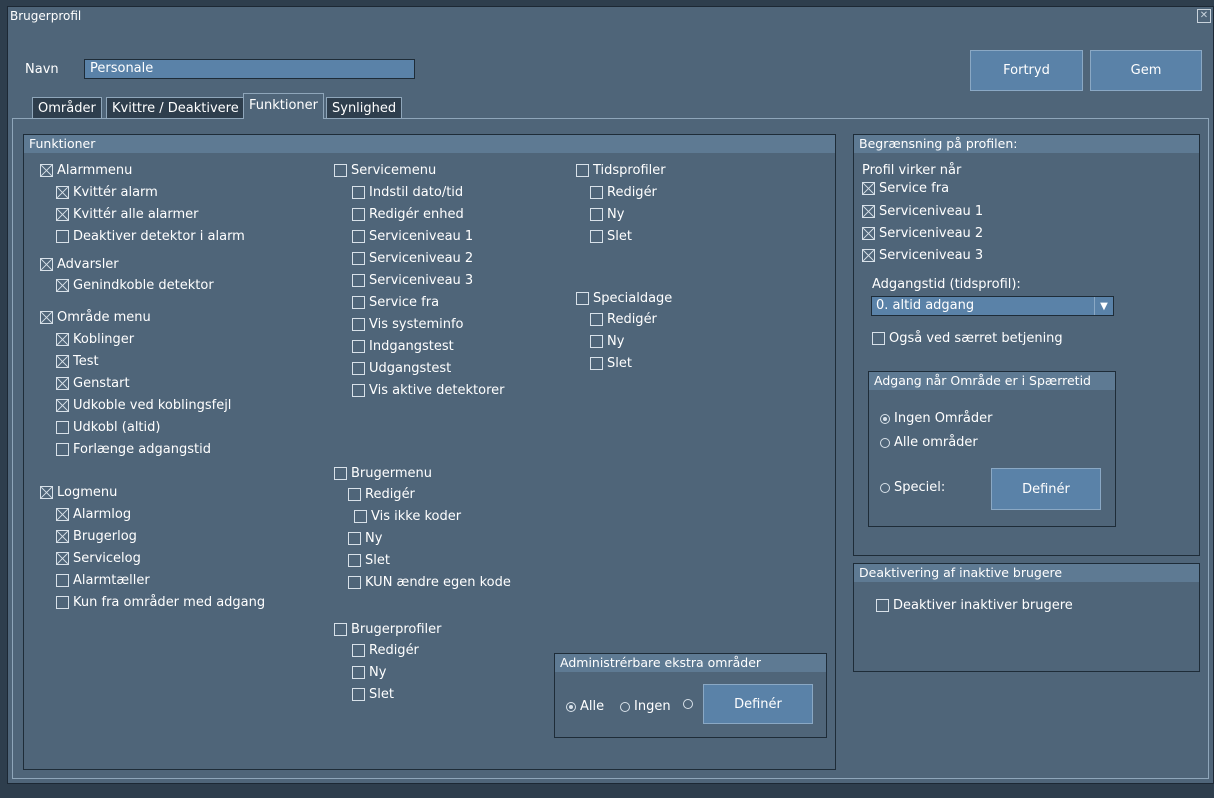 This screenshot has height=798, width=1214. What do you see at coordinates (936, 442) in the screenshot?
I see `radio-label: Alle områder` at bounding box center [936, 442].